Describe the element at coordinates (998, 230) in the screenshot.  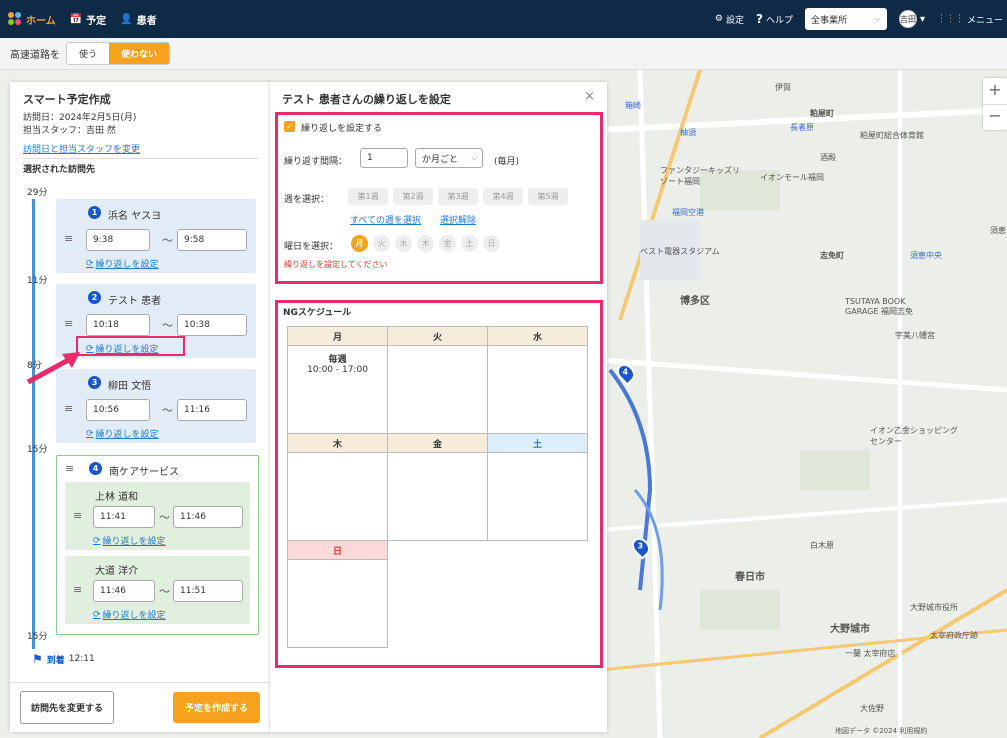
I see `map-label: 須恵` at that location.